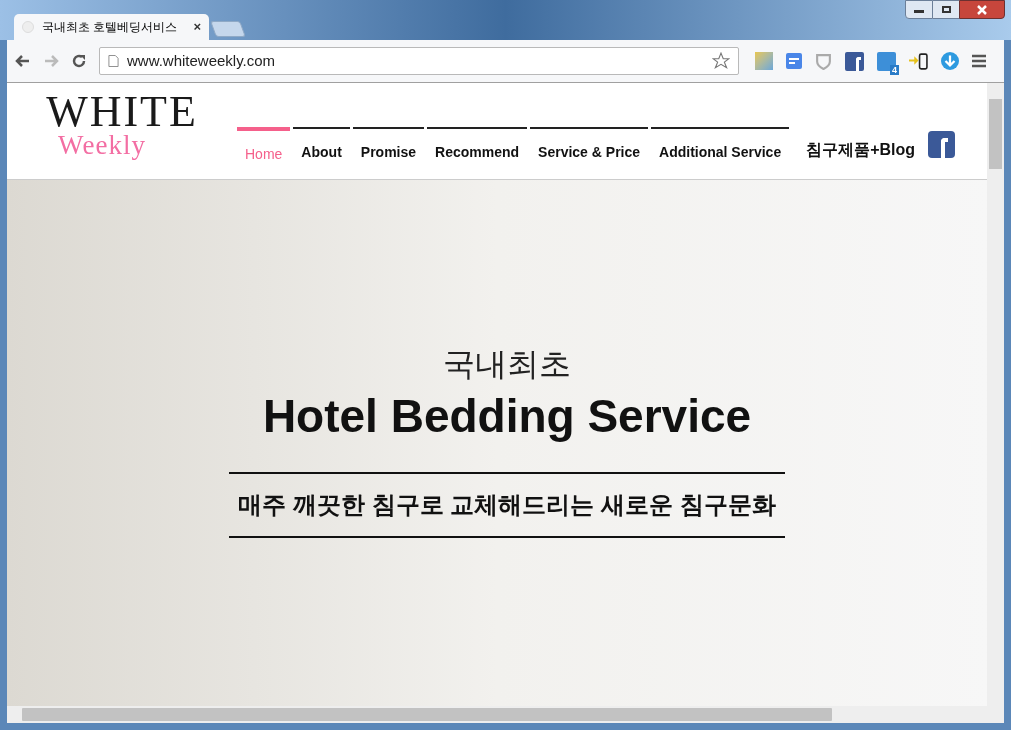  I want to click on tab-close-button: ×, so click(197, 27).